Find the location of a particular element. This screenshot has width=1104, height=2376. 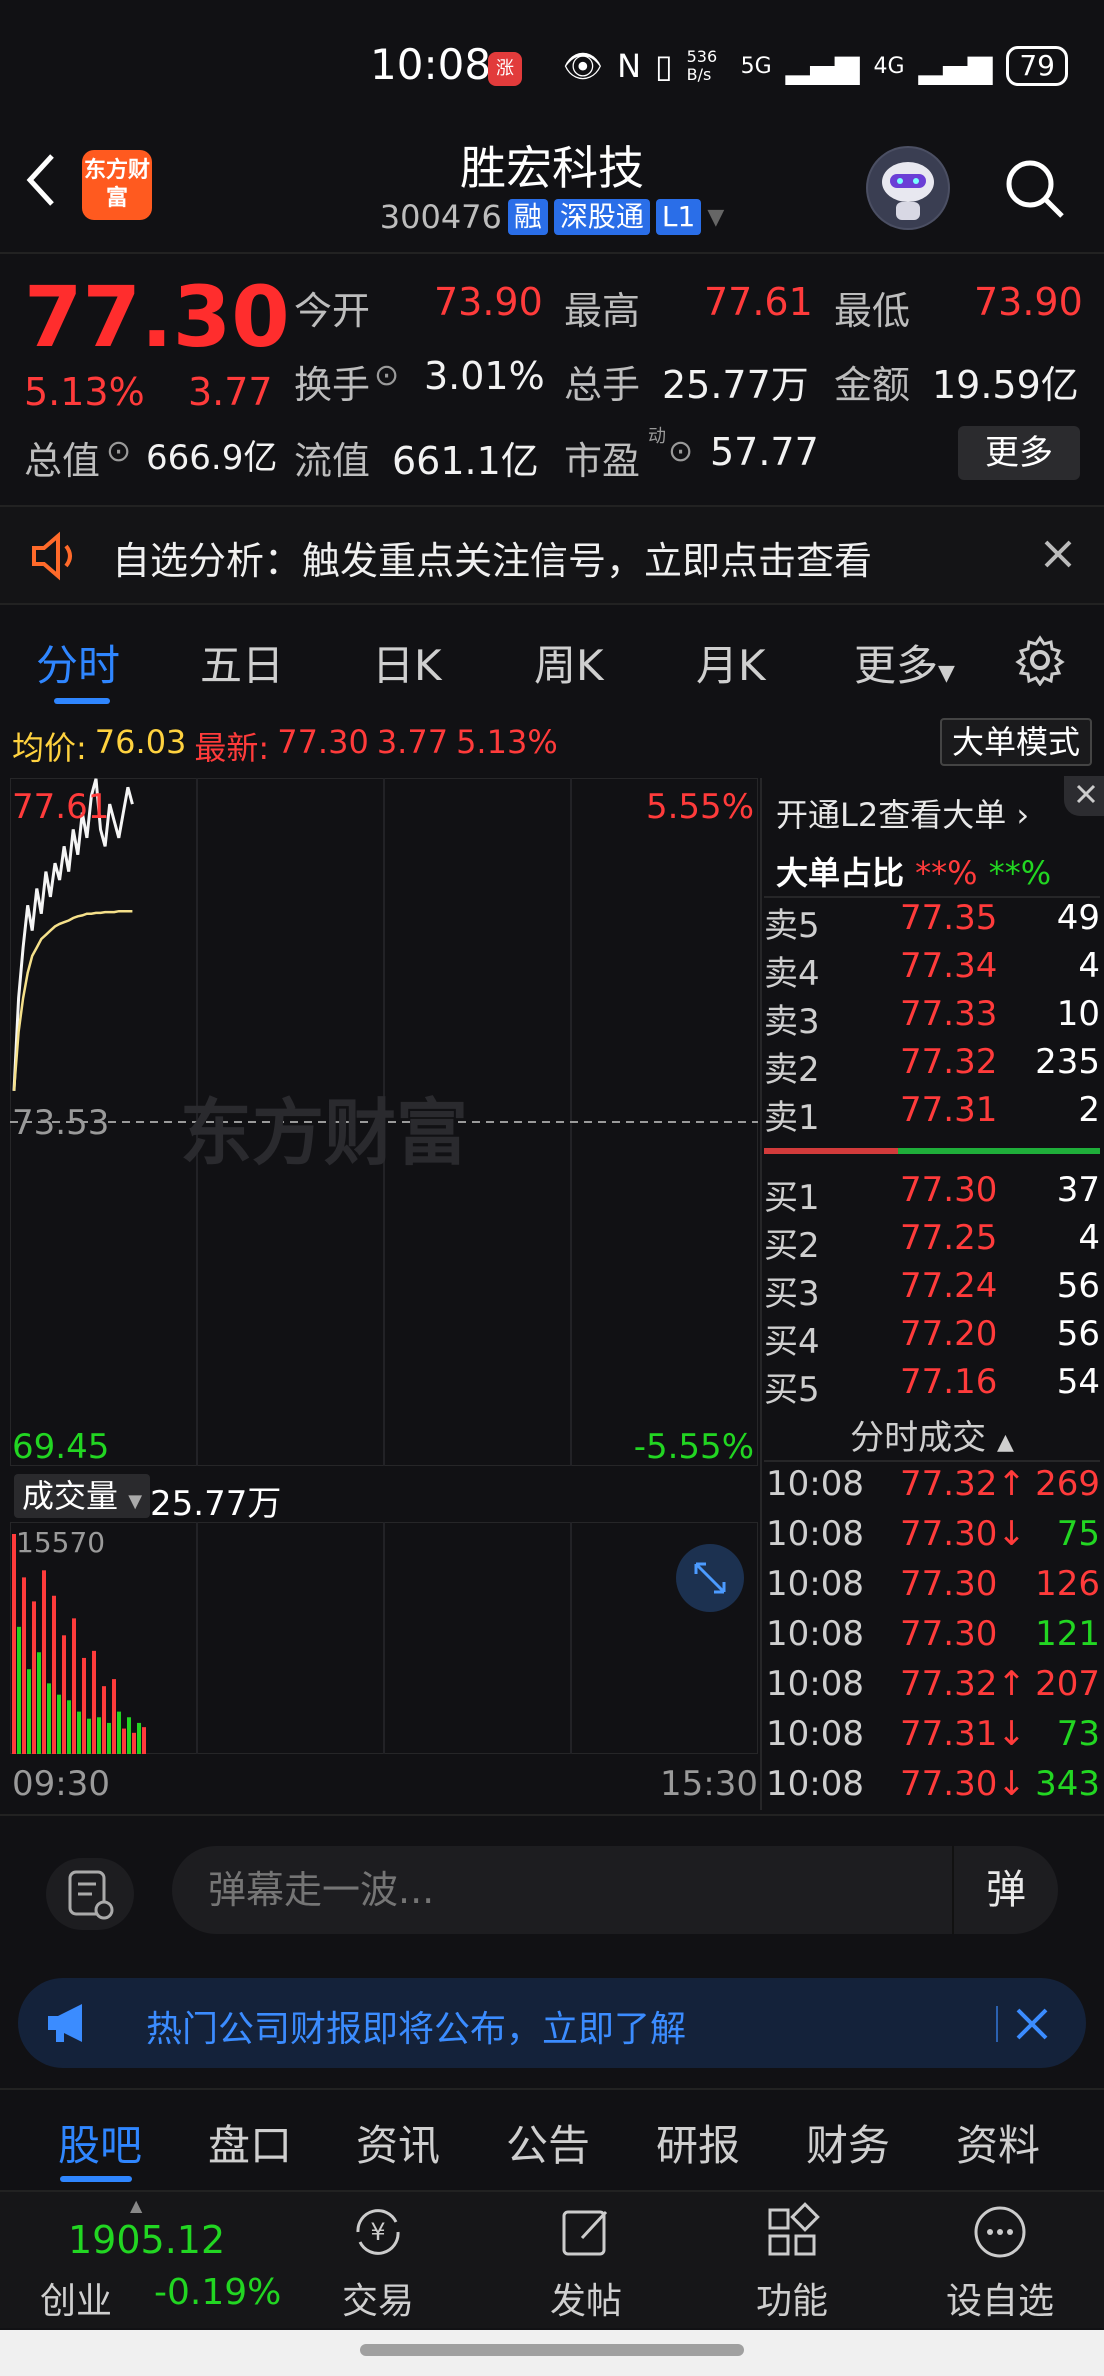

tag-level: L1 is located at coordinates (678, 217).